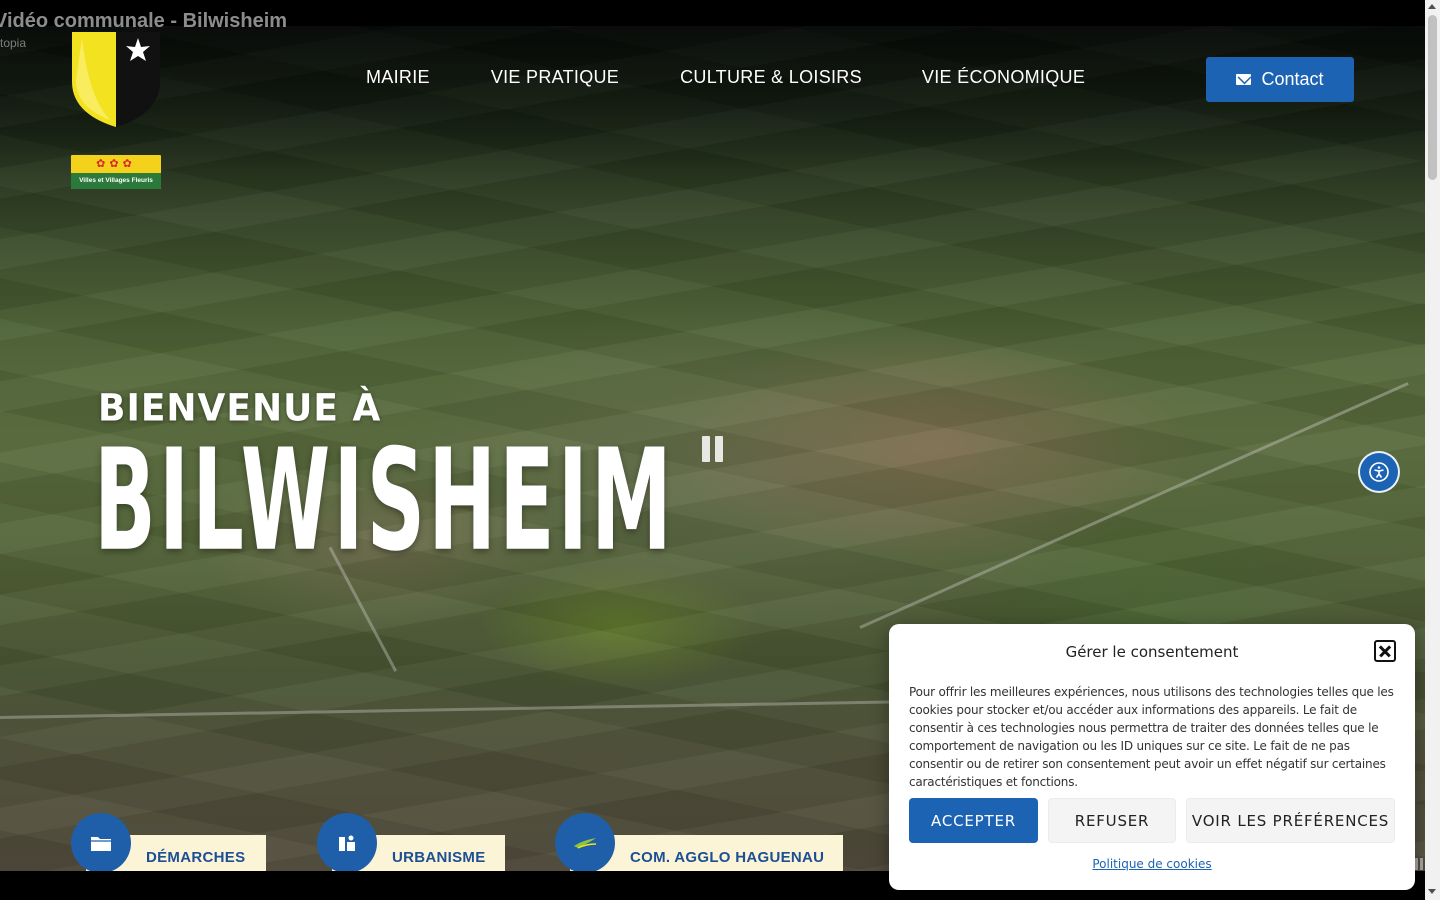 Image resolution: width=1440 pixels, height=900 pixels. Describe the element at coordinates (771, 77) in the screenshot. I see `nav-item-culture-loisirs: CULTURE & LOISIRS` at that location.